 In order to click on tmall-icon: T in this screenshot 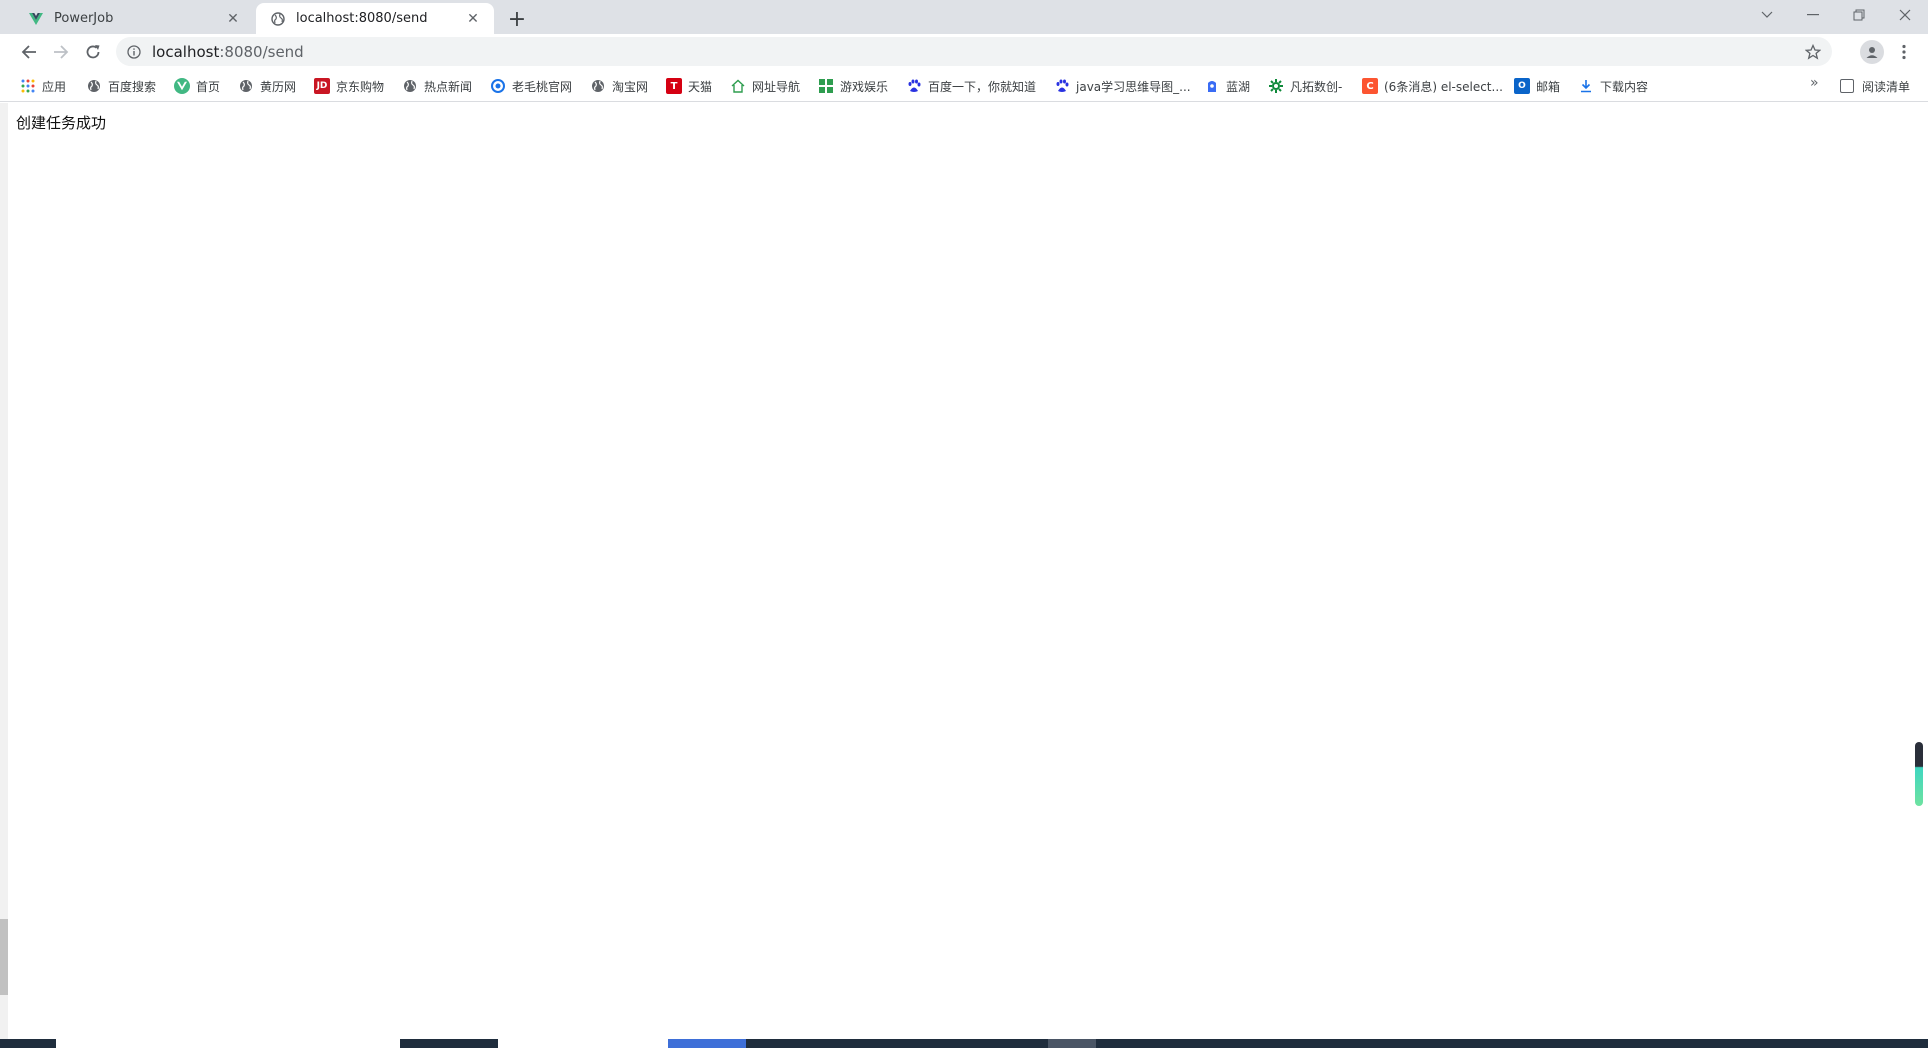, I will do `click(674, 86)`.